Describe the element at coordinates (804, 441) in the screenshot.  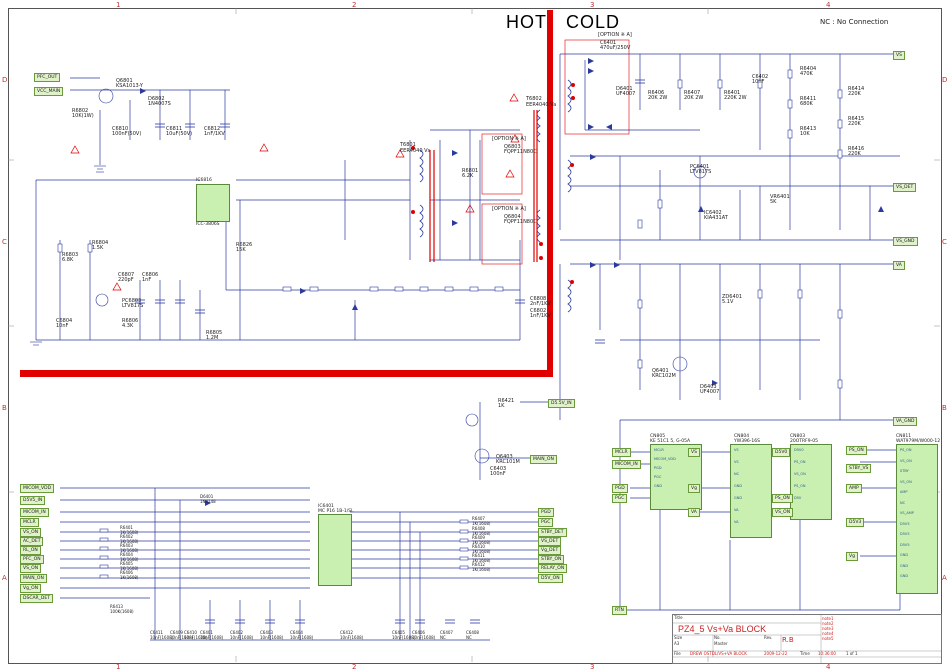
I see `cn803-part: 20OTRF9-05` at that location.